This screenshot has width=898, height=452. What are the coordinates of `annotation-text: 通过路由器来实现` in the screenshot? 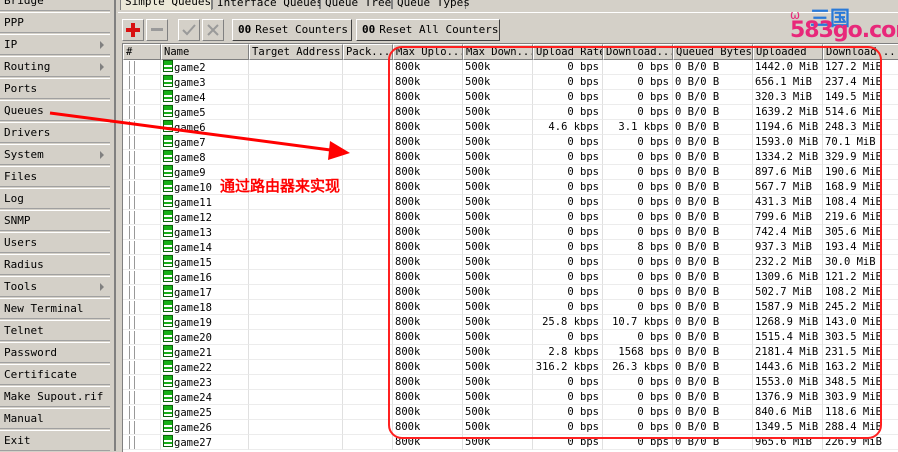 It's located at (280, 186).